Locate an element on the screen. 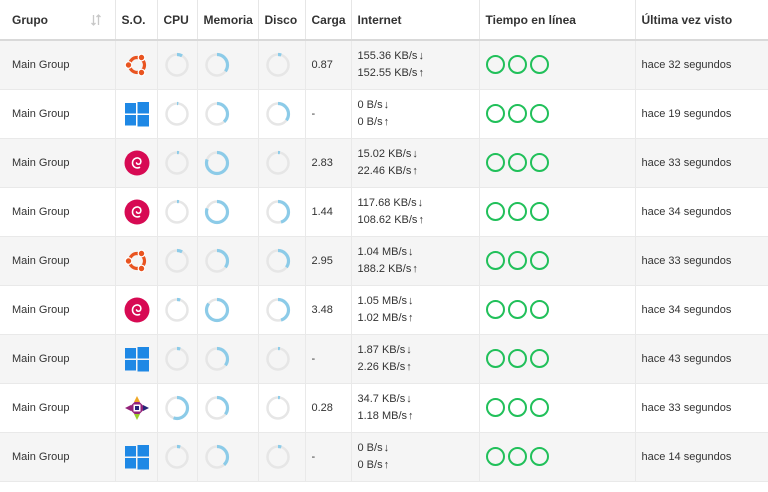  upload-value: 0 B/s is located at coordinates (370, 464).